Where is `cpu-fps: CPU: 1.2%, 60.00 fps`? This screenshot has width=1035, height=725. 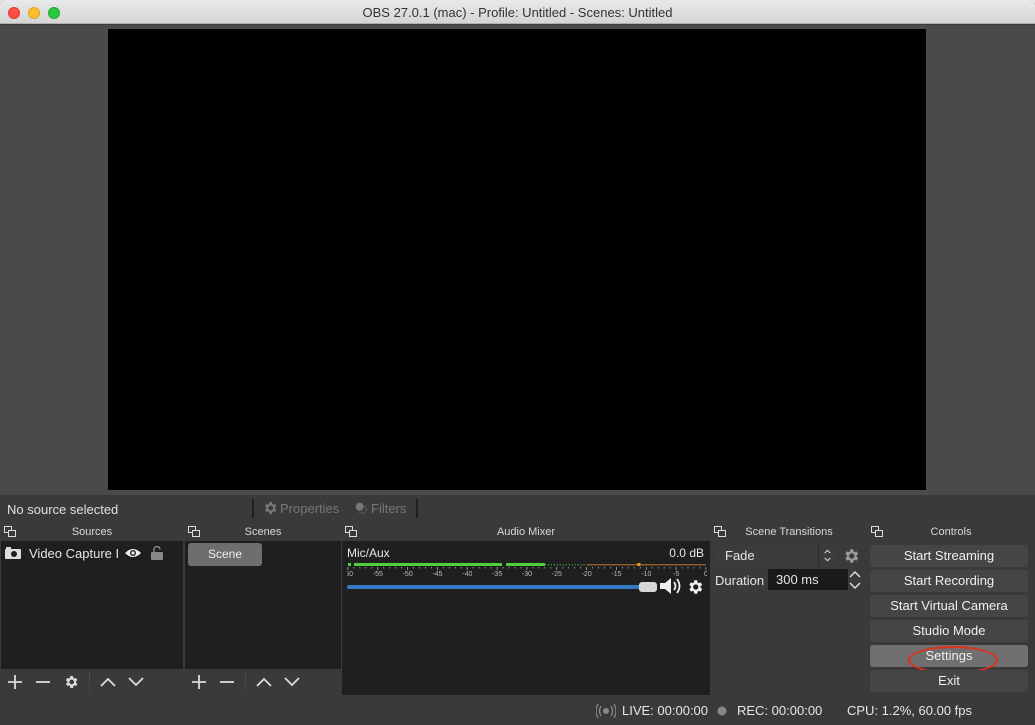
cpu-fps: CPU: 1.2%, 60.00 fps is located at coordinates (910, 710).